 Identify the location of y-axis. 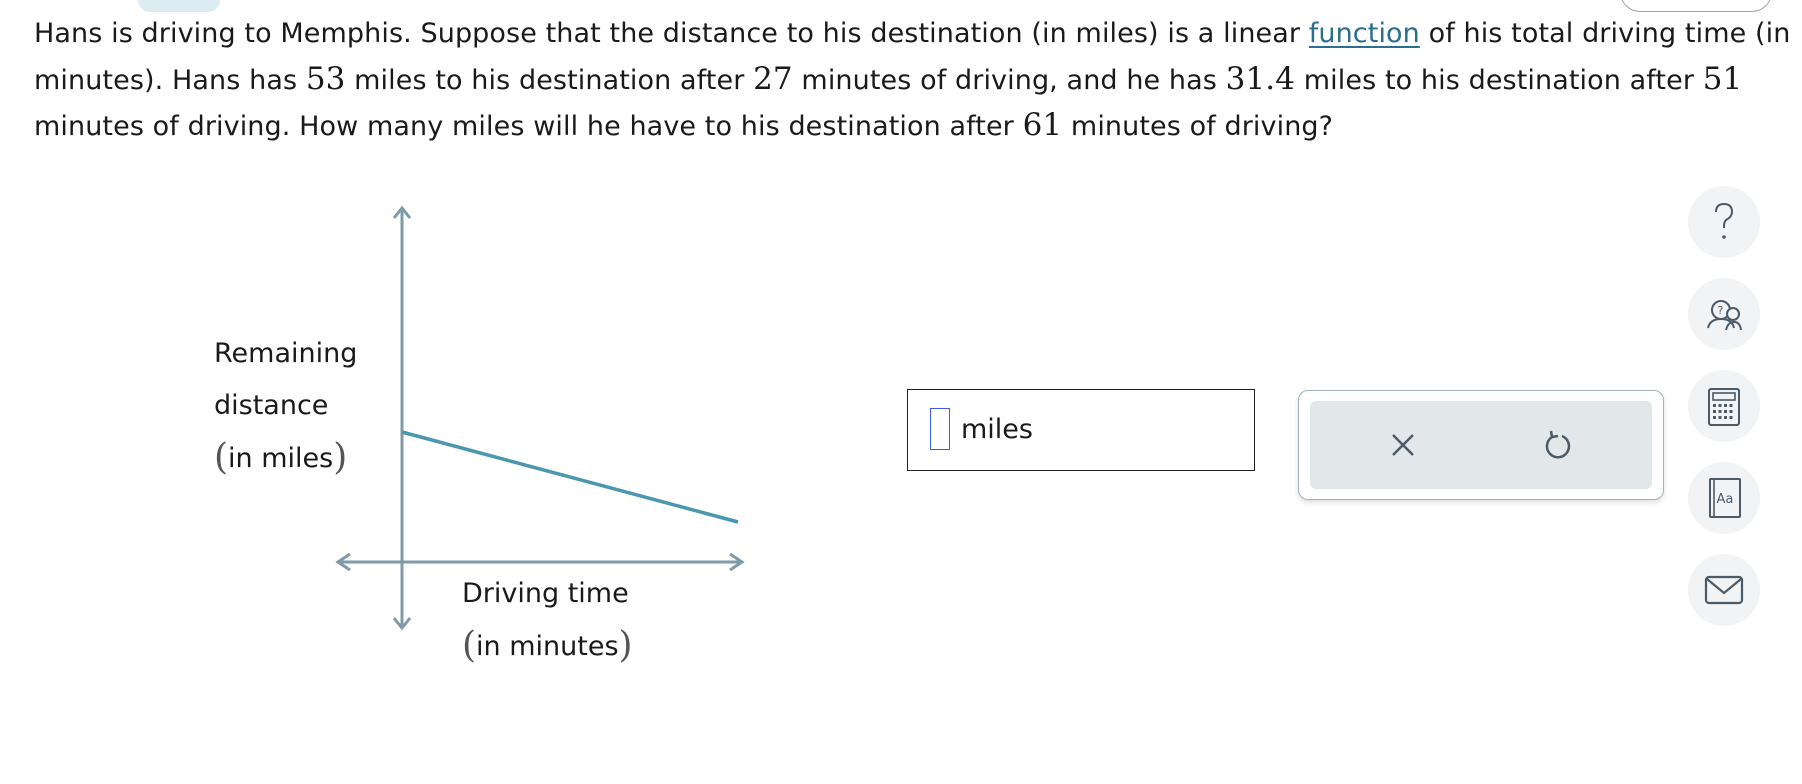
(402, 418).